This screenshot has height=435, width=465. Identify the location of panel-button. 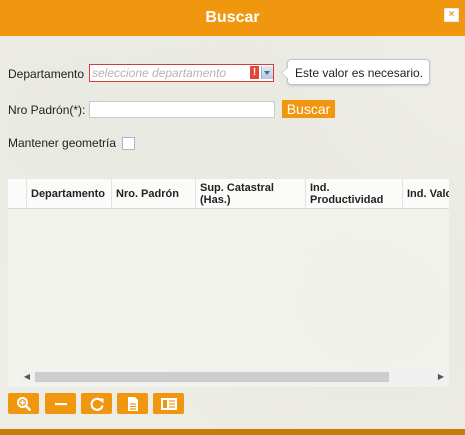
(168, 403).